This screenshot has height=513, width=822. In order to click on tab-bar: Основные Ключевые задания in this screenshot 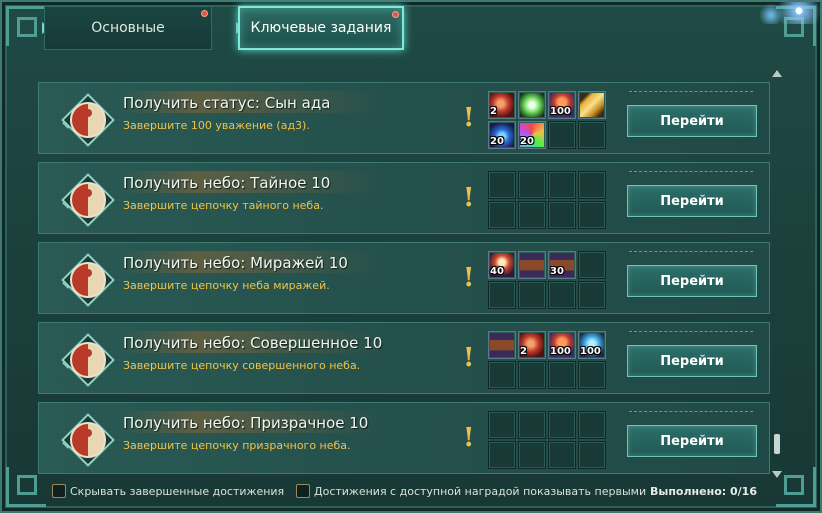, I will do `click(223, 30)`.